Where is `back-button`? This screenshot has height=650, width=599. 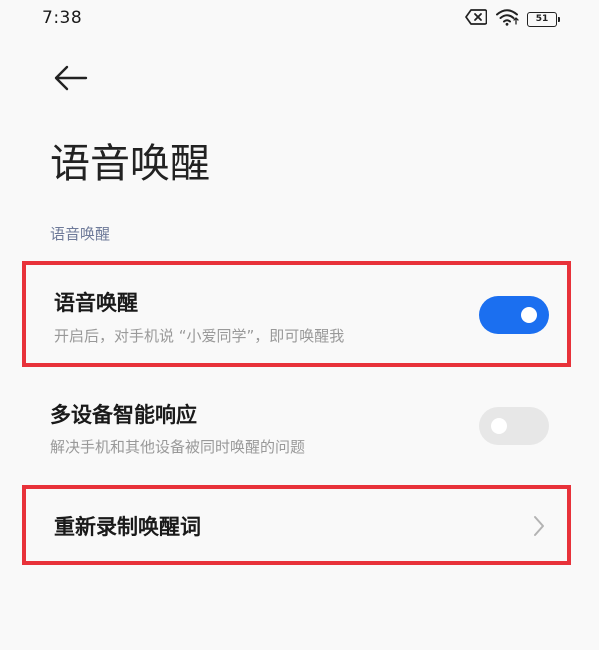
back-button is located at coordinates (72, 80).